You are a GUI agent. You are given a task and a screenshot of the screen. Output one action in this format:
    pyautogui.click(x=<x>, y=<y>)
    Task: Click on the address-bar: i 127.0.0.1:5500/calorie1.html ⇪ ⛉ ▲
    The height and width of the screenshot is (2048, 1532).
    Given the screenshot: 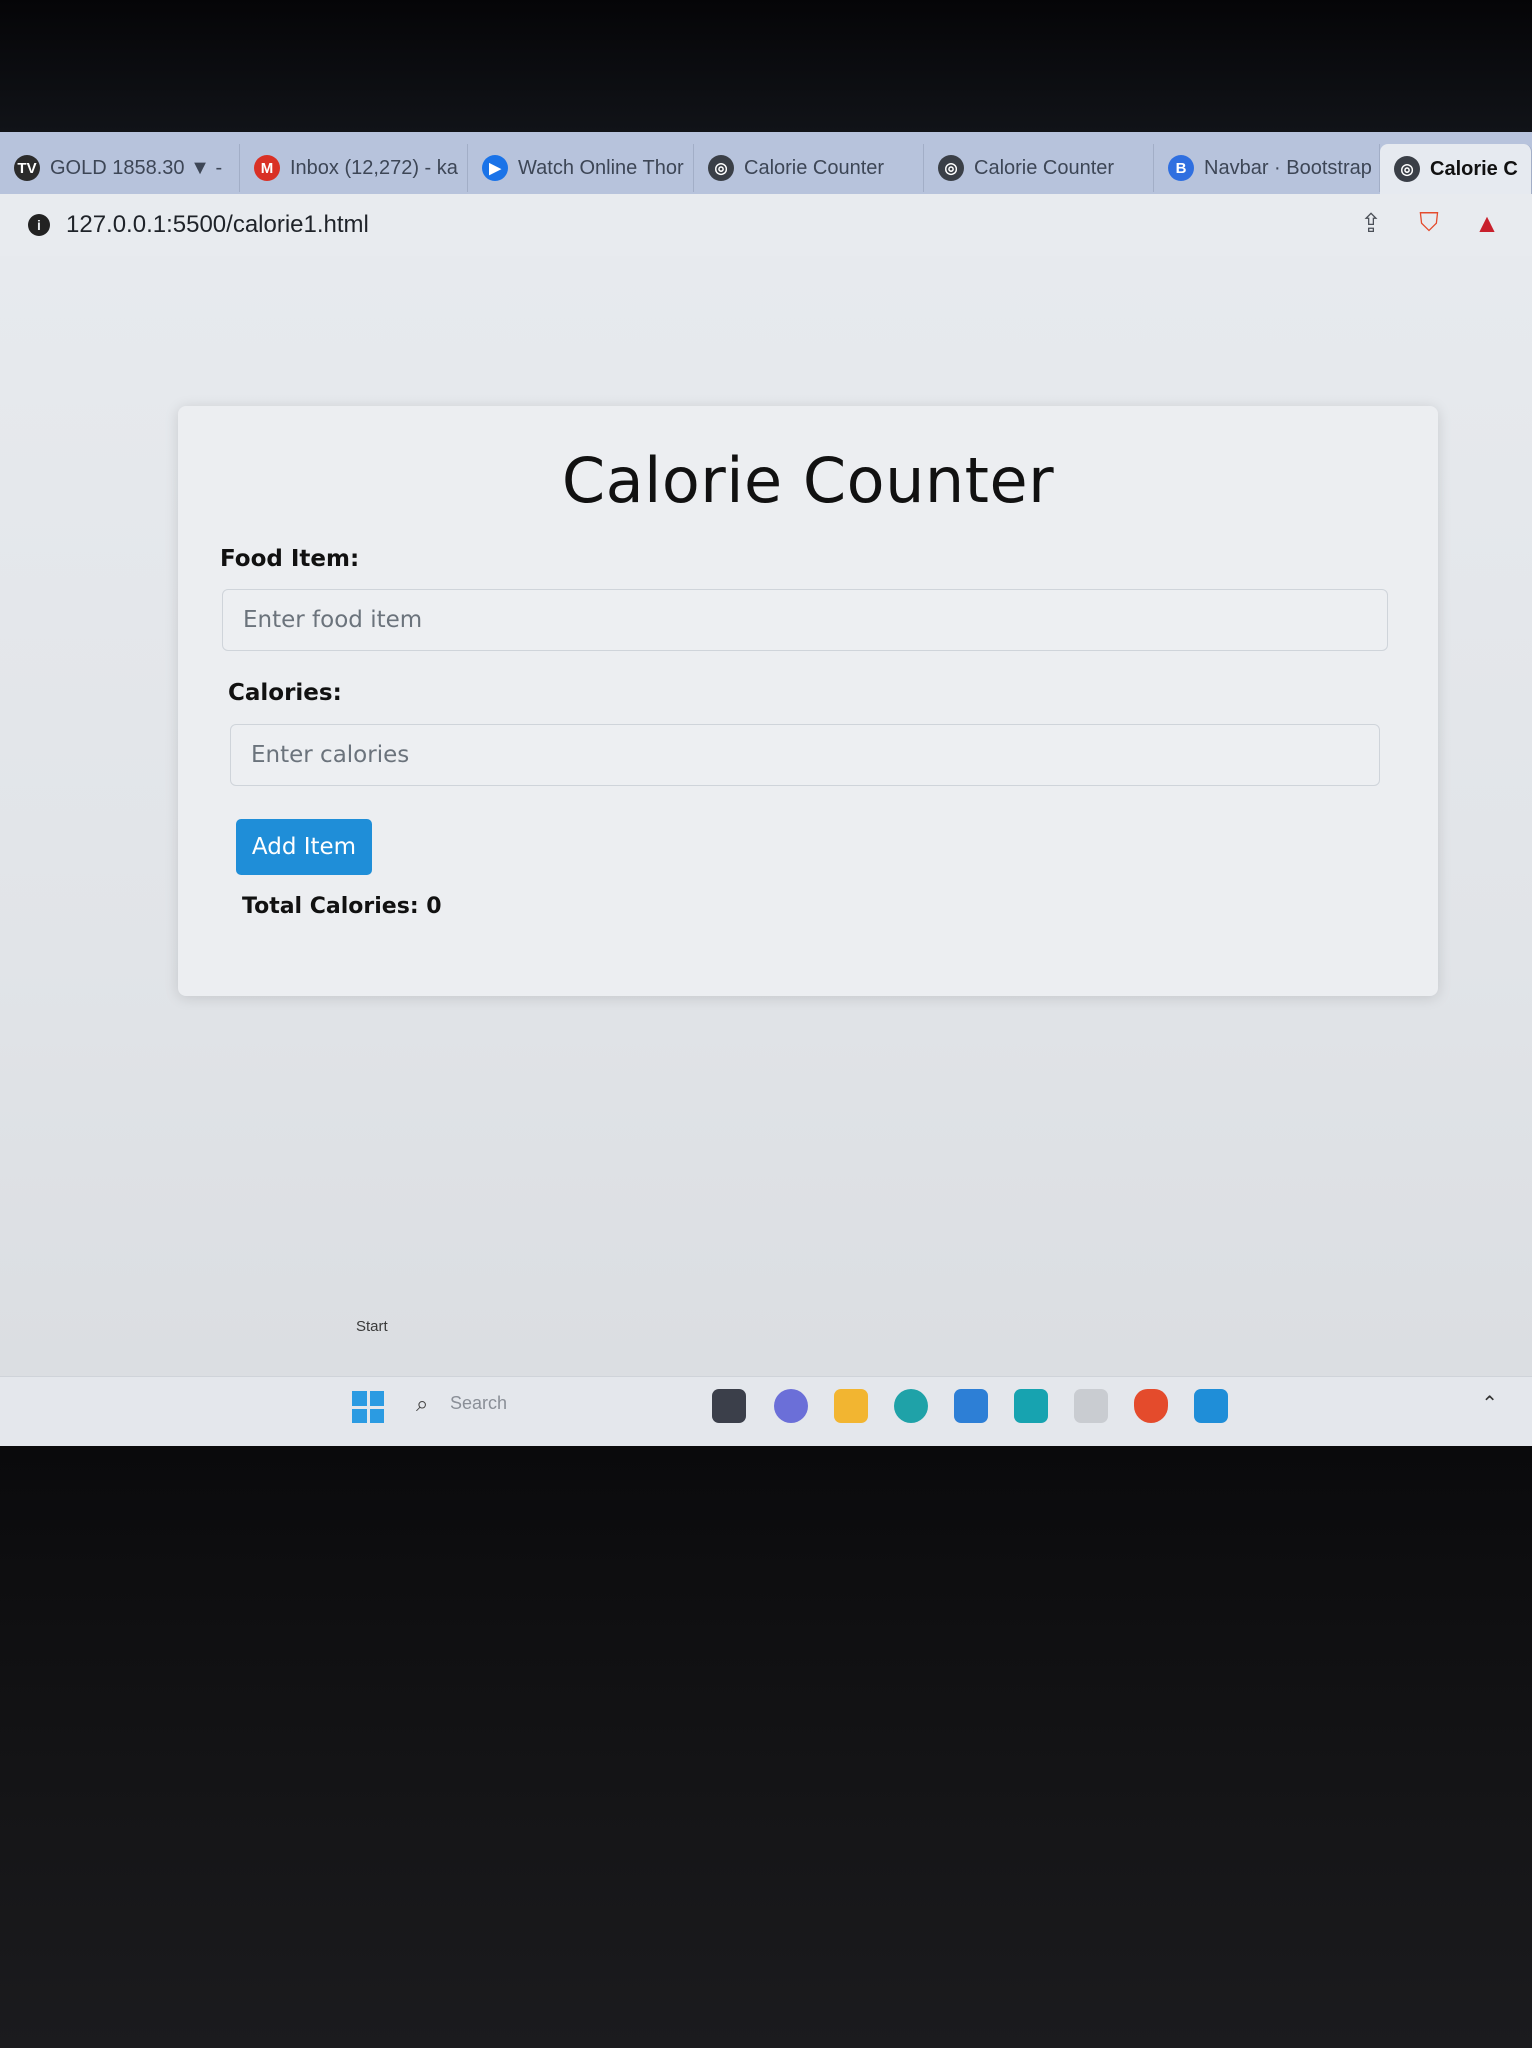 What is the action you would take?
    pyautogui.click(x=766, y=225)
    